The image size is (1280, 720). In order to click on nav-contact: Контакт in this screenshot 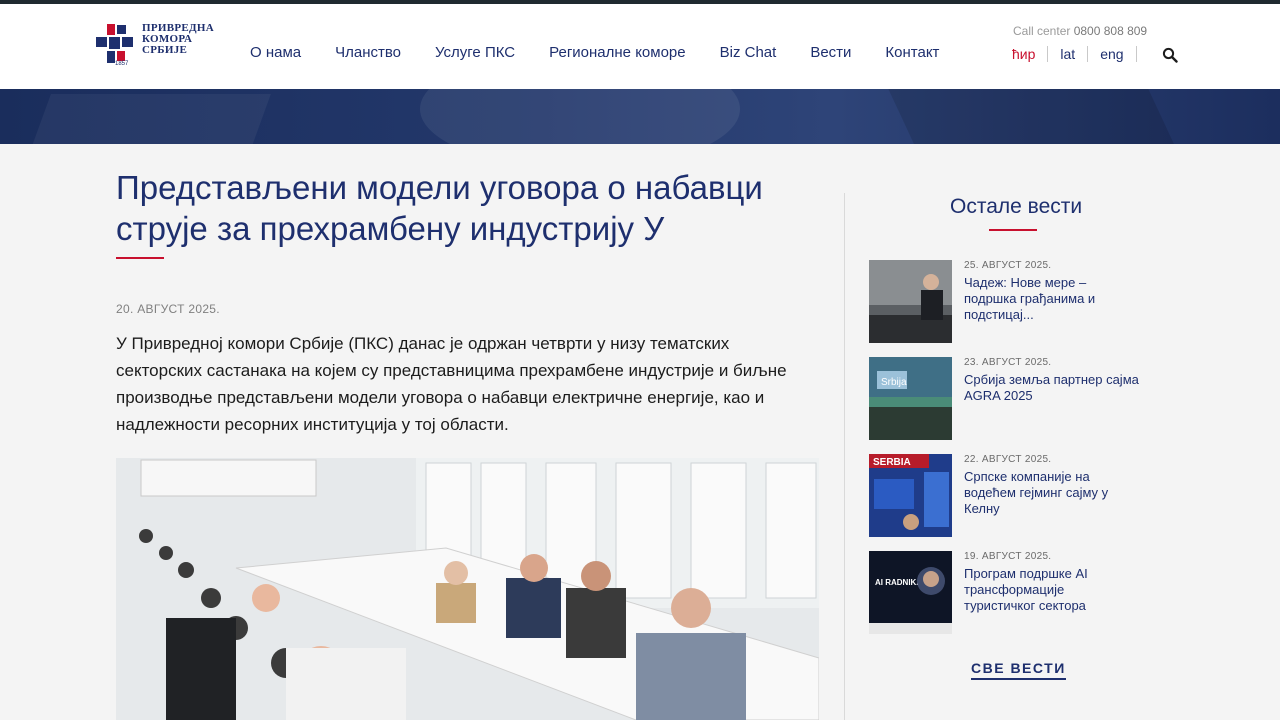, I will do `click(912, 52)`.